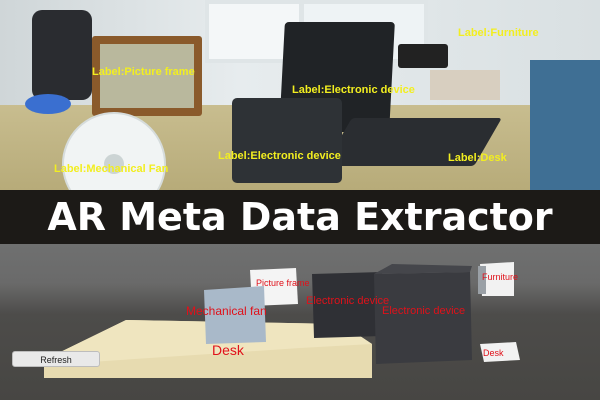 This screenshot has width=600, height=400. What do you see at coordinates (62, 55) in the screenshot?
I see `backpack-object` at bounding box center [62, 55].